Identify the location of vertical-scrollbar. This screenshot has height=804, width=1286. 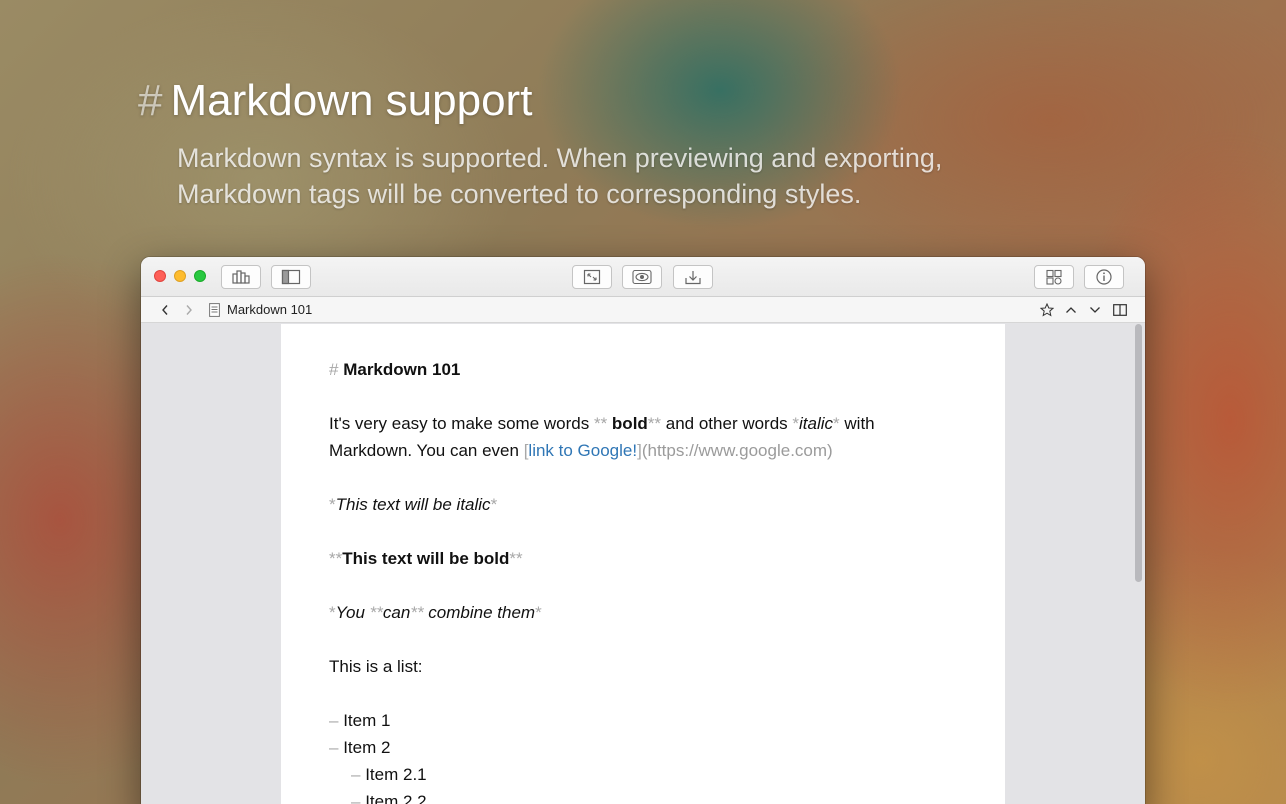
(1139, 564).